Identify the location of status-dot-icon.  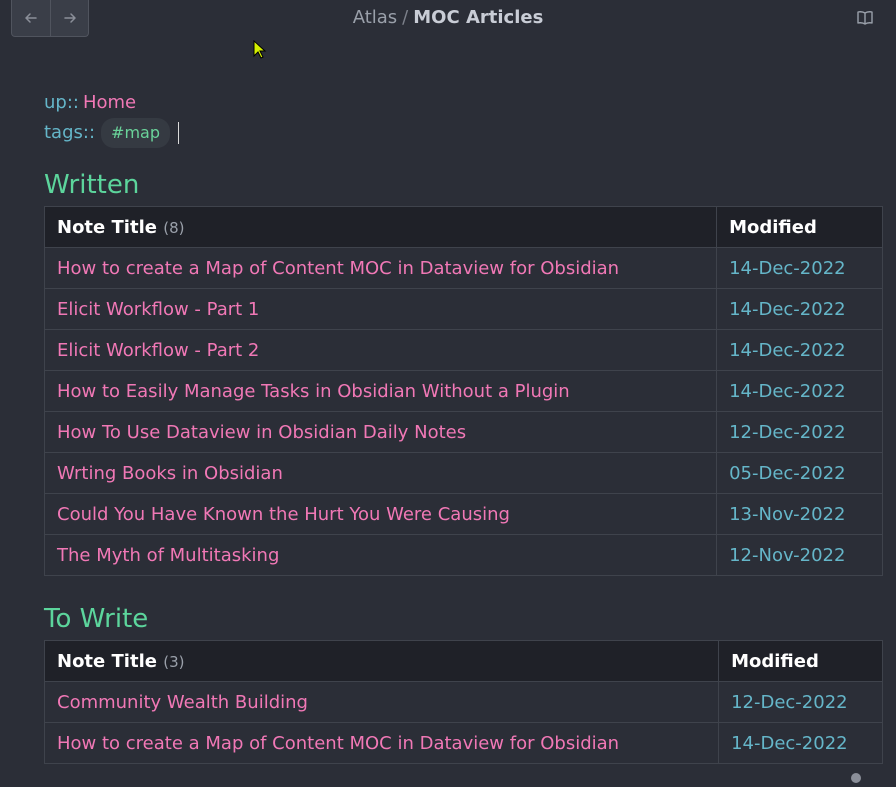
(856, 778).